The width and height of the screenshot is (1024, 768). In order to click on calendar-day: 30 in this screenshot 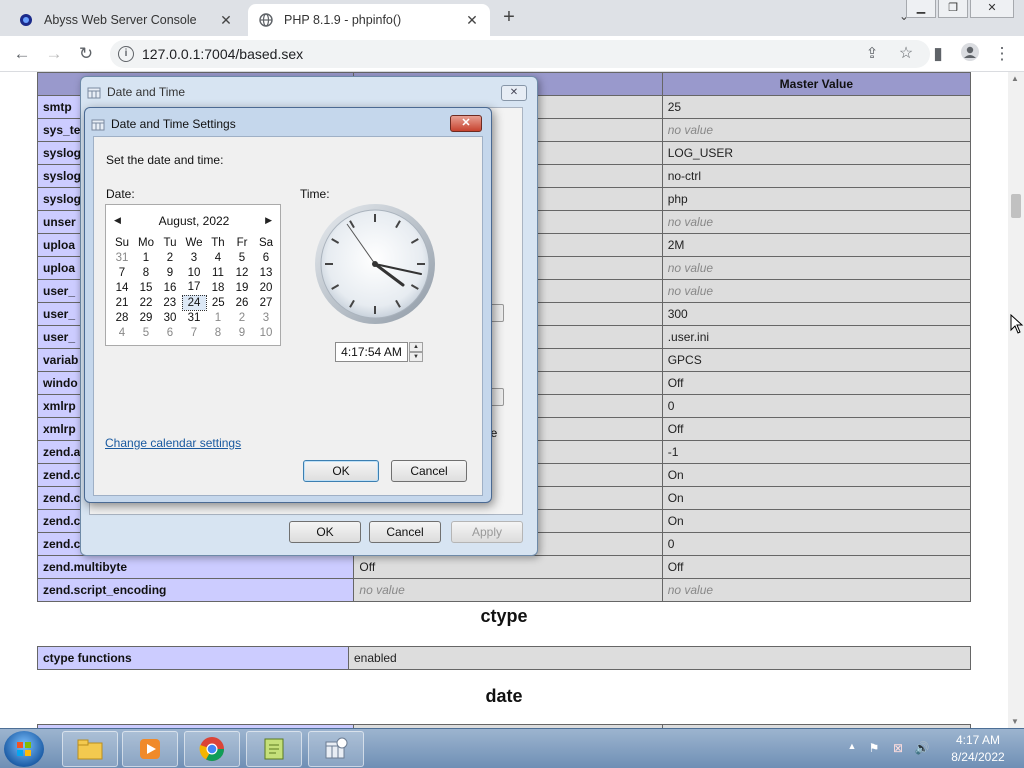, I will do `click(170, 317)`.